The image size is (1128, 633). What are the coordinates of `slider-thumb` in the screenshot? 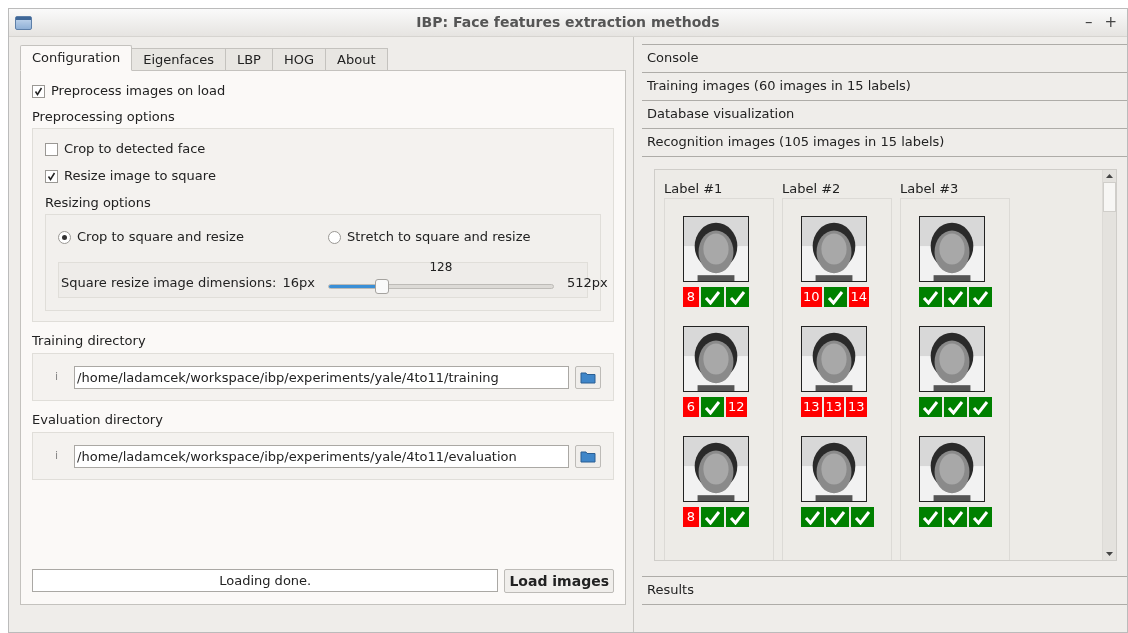 It's located at (382, 286).